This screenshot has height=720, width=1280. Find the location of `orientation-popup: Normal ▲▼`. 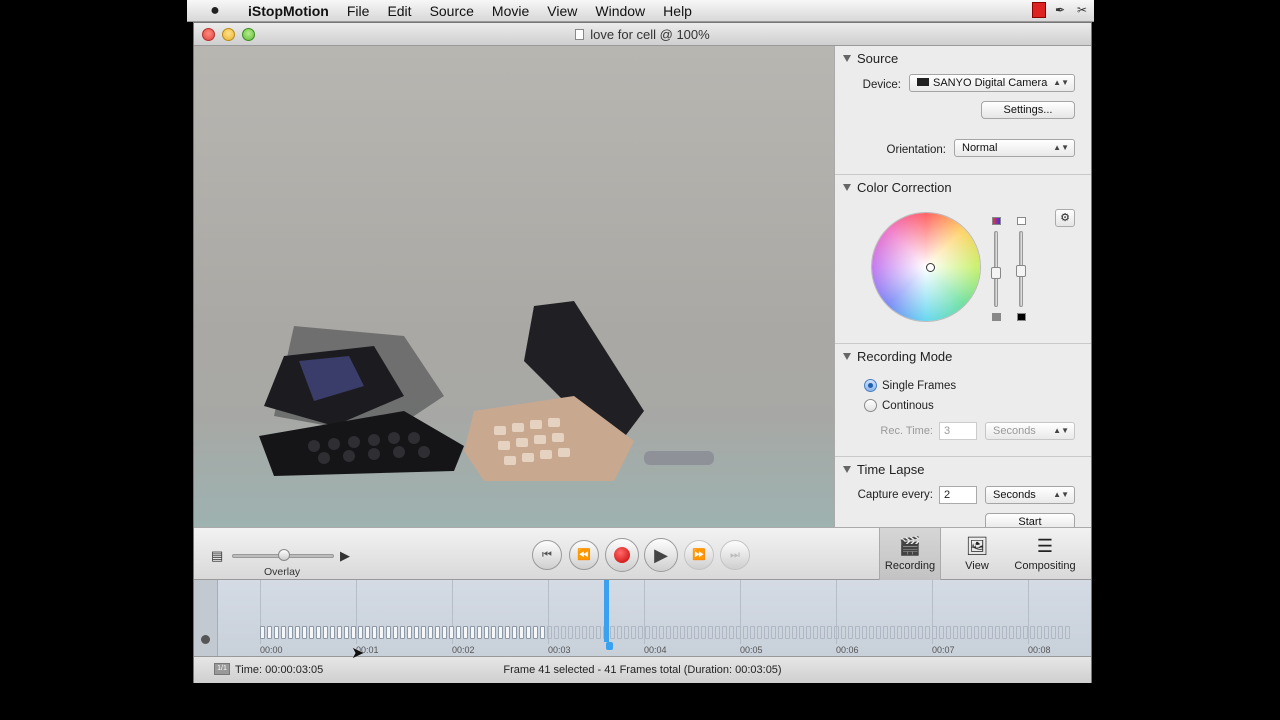

orientation-popup: Normal ▲▼ is located at coordinates (1014, 148).